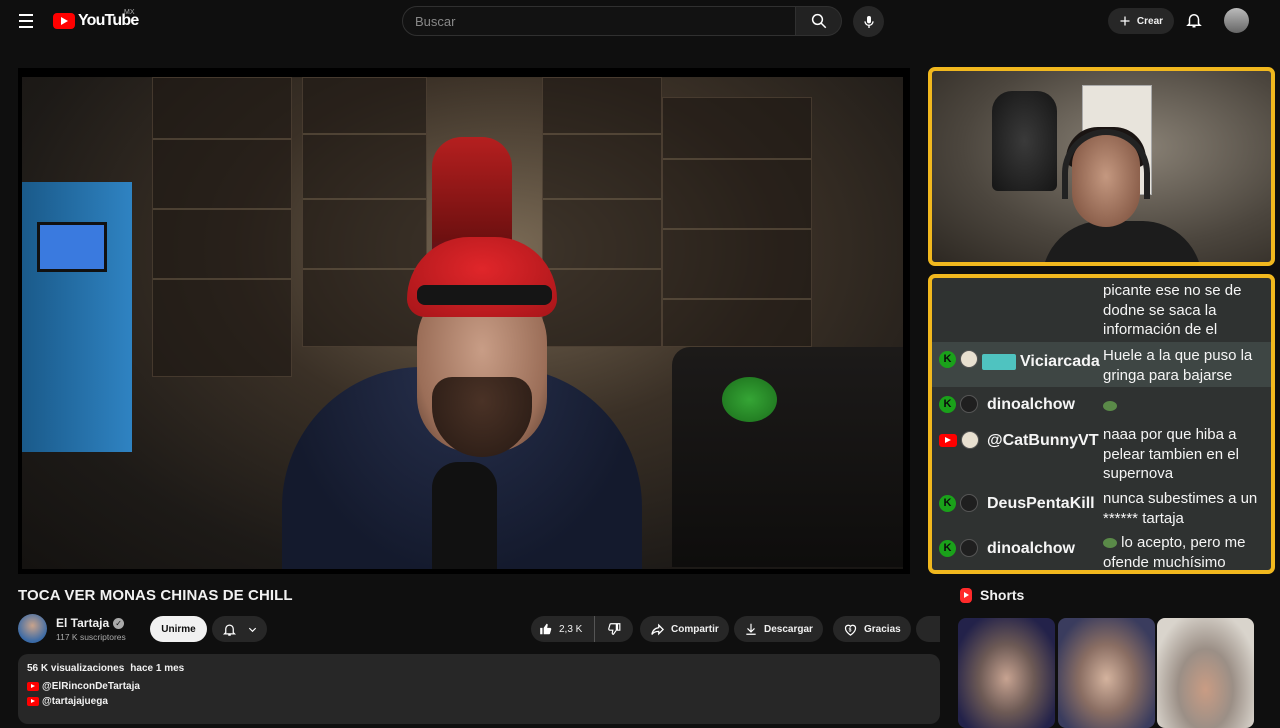 This screenshot has width=1280, height=728. I want to click on streamer-cap, so click(482, 277).